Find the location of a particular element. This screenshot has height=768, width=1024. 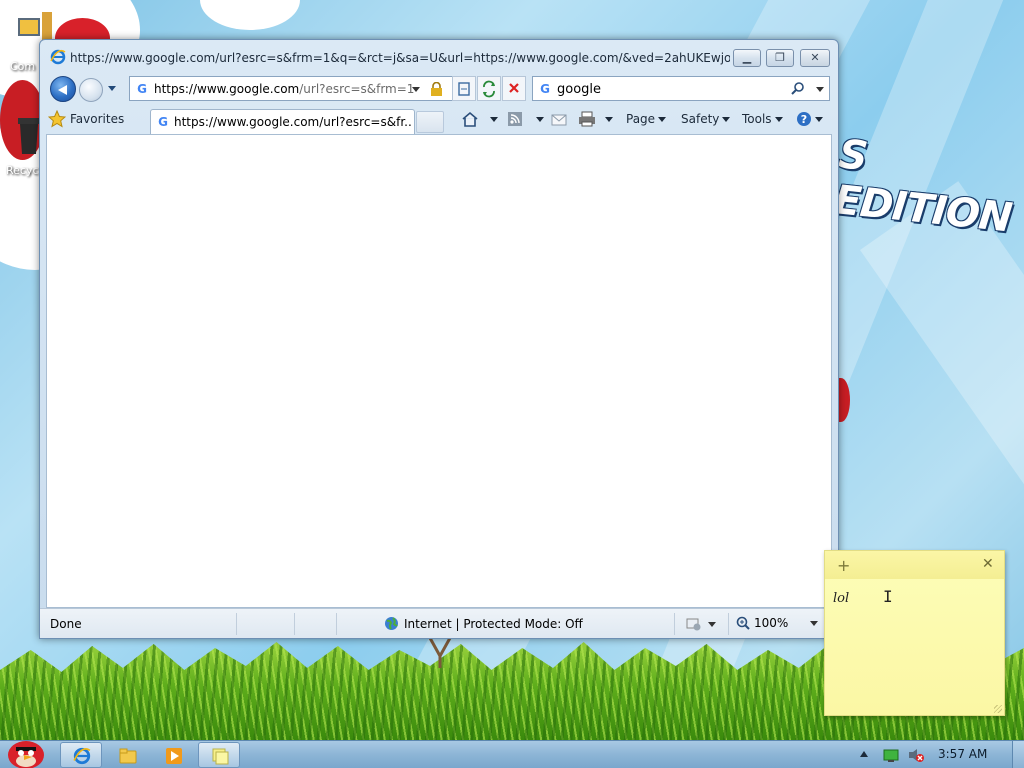

safety-menu: Safety is located at coordinates (706, 119).